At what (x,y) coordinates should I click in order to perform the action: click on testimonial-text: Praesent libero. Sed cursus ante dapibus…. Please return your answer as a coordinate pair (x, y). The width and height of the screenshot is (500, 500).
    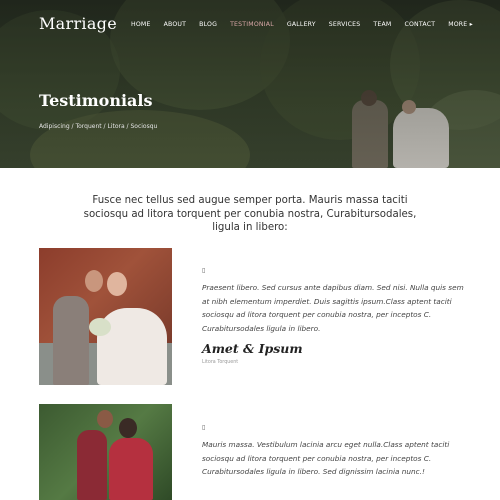
    Looking at the image, I should click on (333, 308).